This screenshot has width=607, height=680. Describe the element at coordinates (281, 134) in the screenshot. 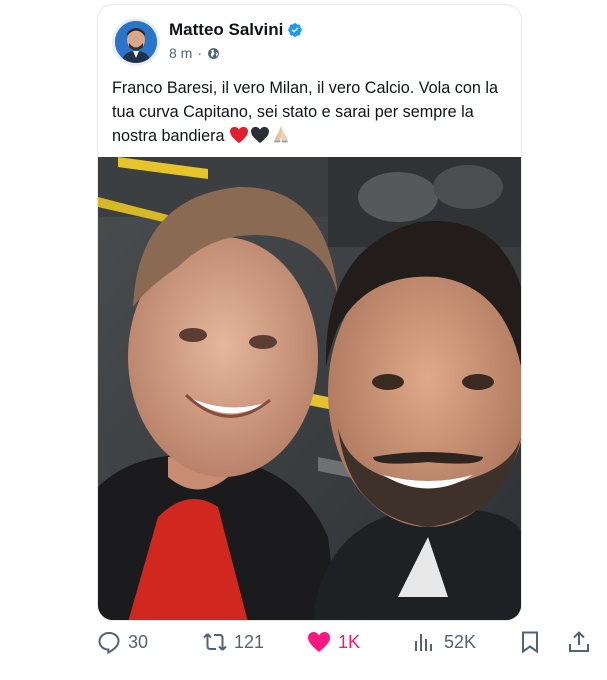

I see `folded-hands-icon` at that location.